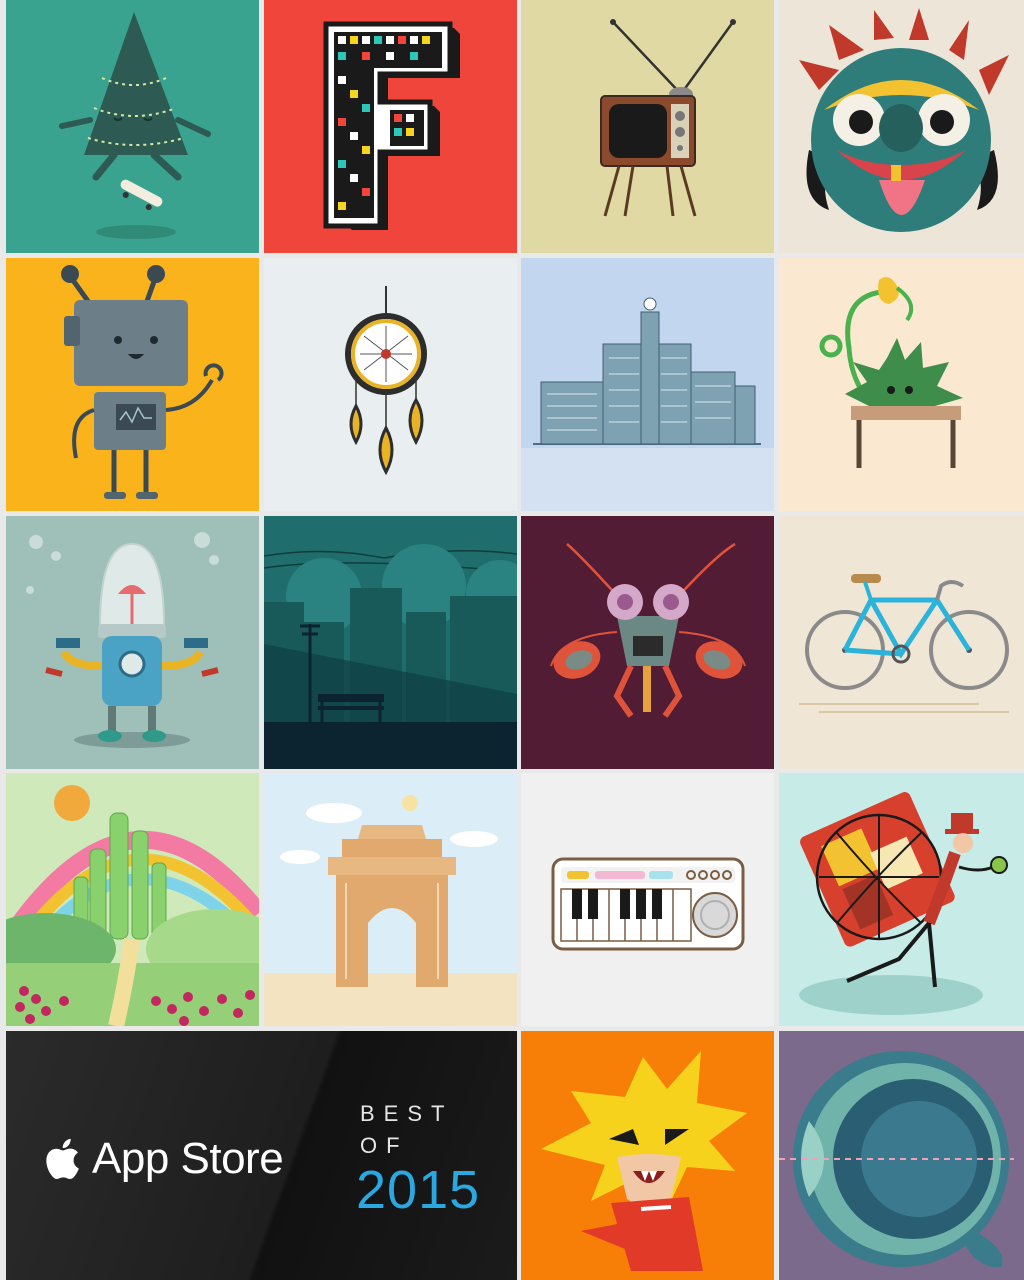 This screenshot has height=1280, width=1024. What do you see at coordinates (418, 1190) in the screenshot?
I see `year-label: 2015` at bounding box center [418, 1190].